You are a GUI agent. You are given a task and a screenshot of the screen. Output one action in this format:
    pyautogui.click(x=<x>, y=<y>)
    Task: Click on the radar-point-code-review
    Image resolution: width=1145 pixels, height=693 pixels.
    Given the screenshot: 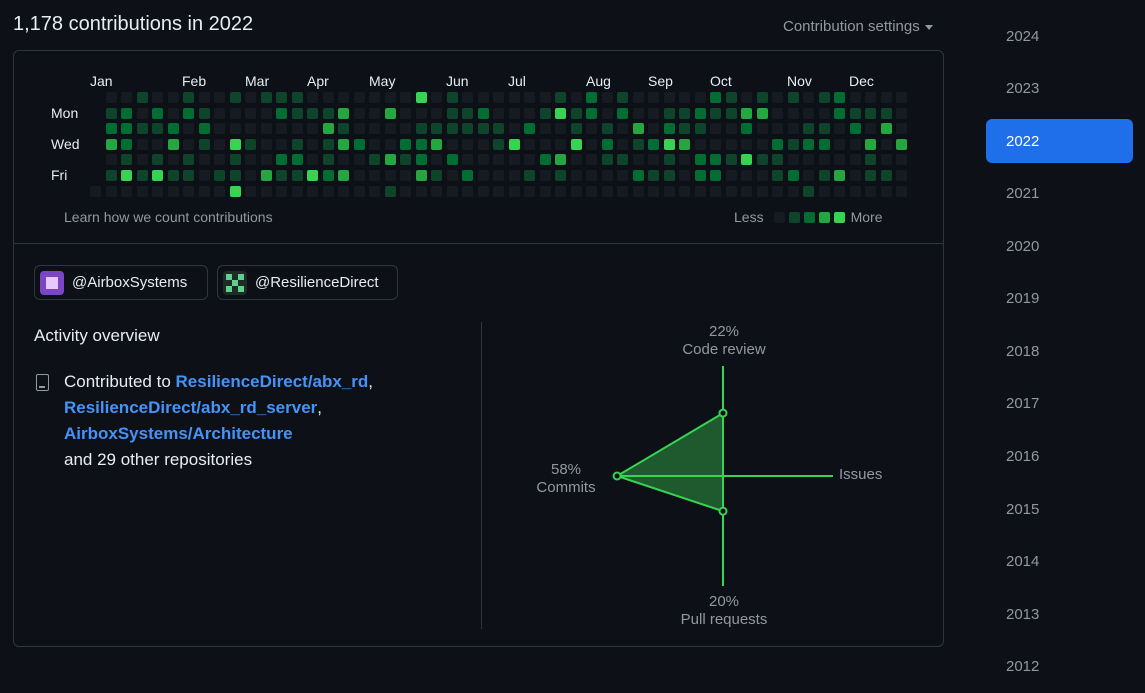 What is the action you would take?
    pyautogui.click(x=723, y=413)
    